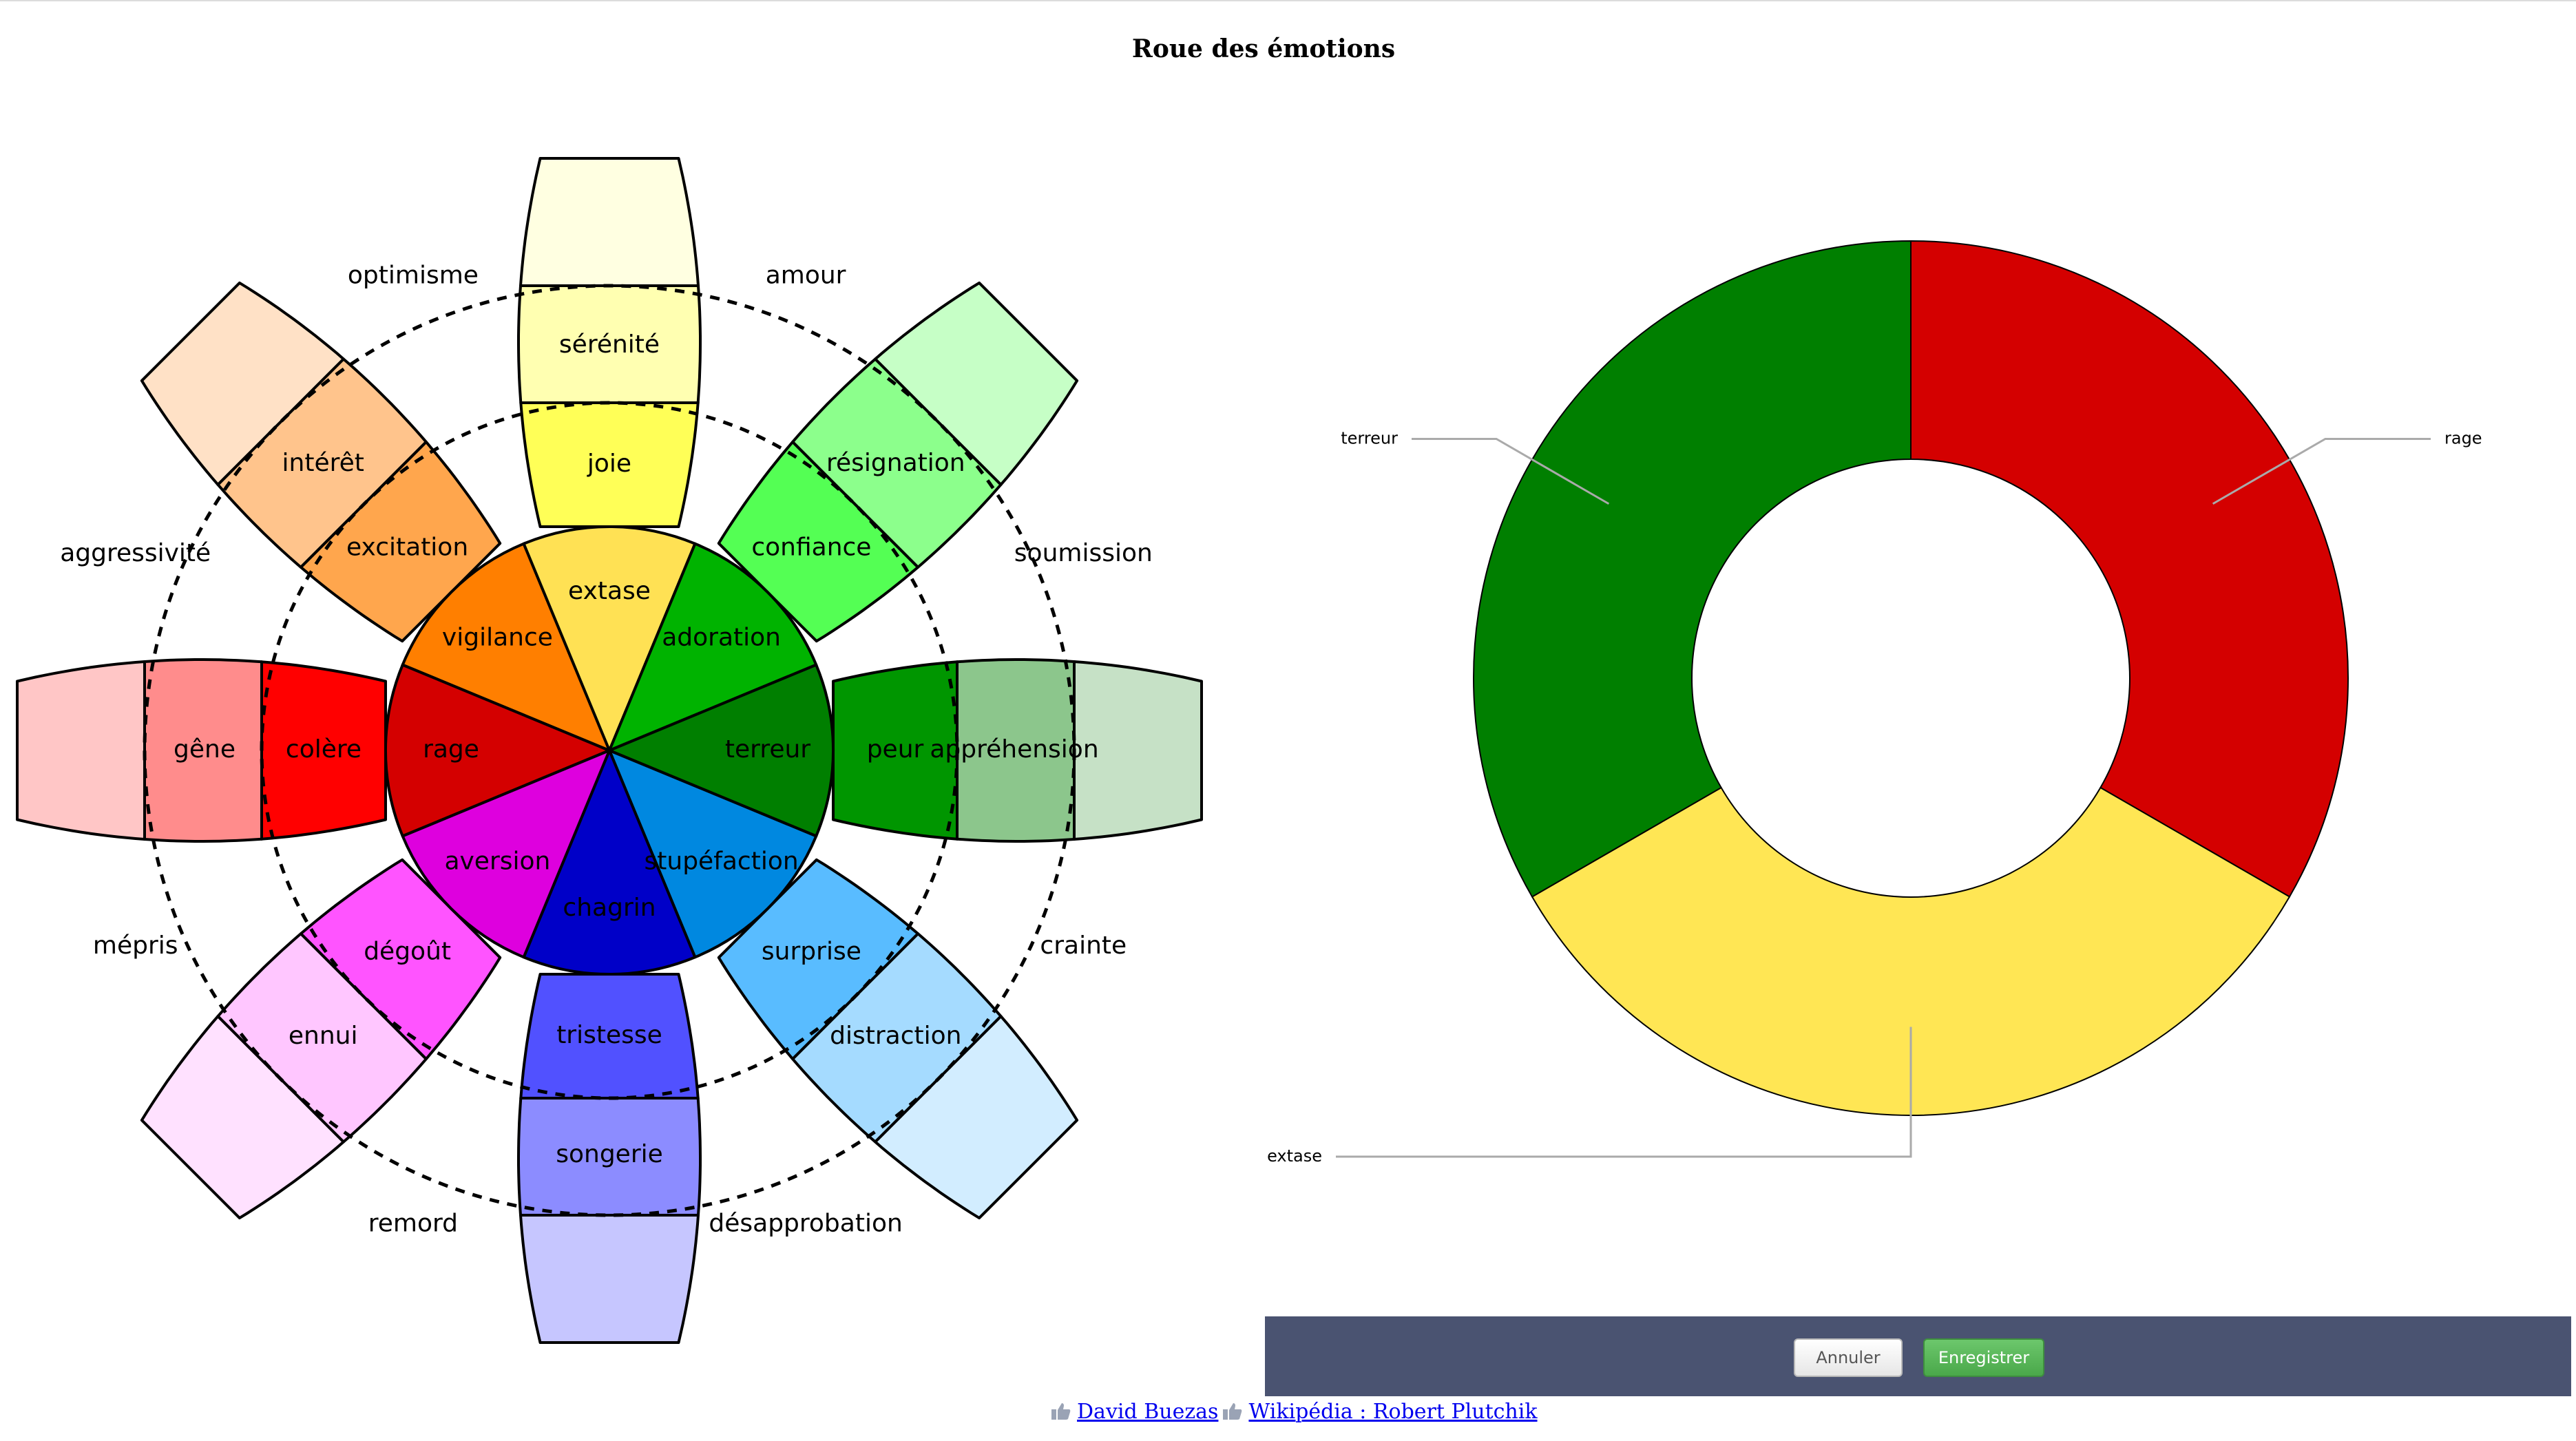 Image resolution: width=2576 pixels, height=1441 pixels. What do you see at coordinates (609, 344) in the screenshot?
I see `outer-emotion-label: sérénité` at bounding box center [609, 344].